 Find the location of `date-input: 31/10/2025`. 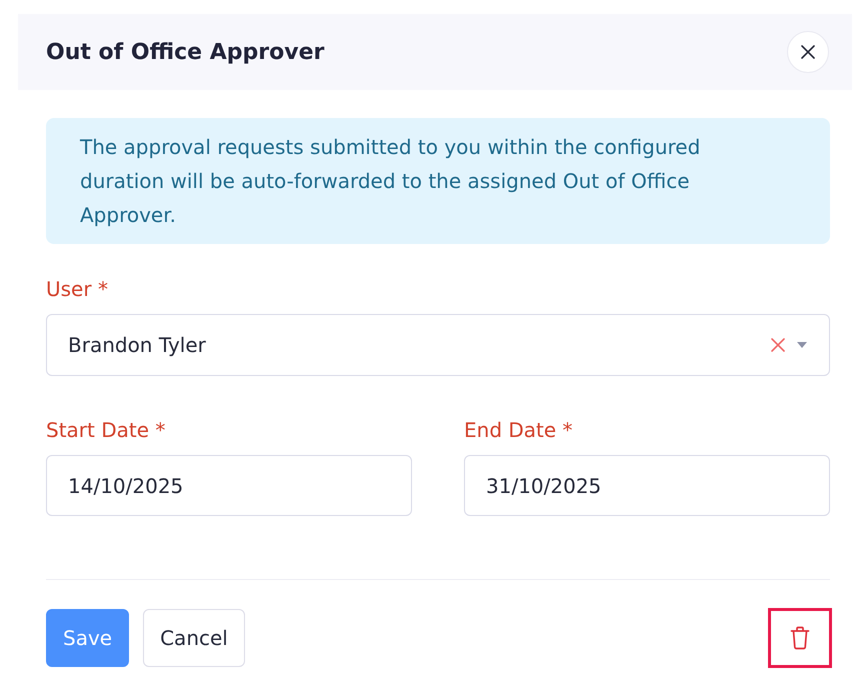

date-input: 31/10/2025 is located at coordinates (647, 485).